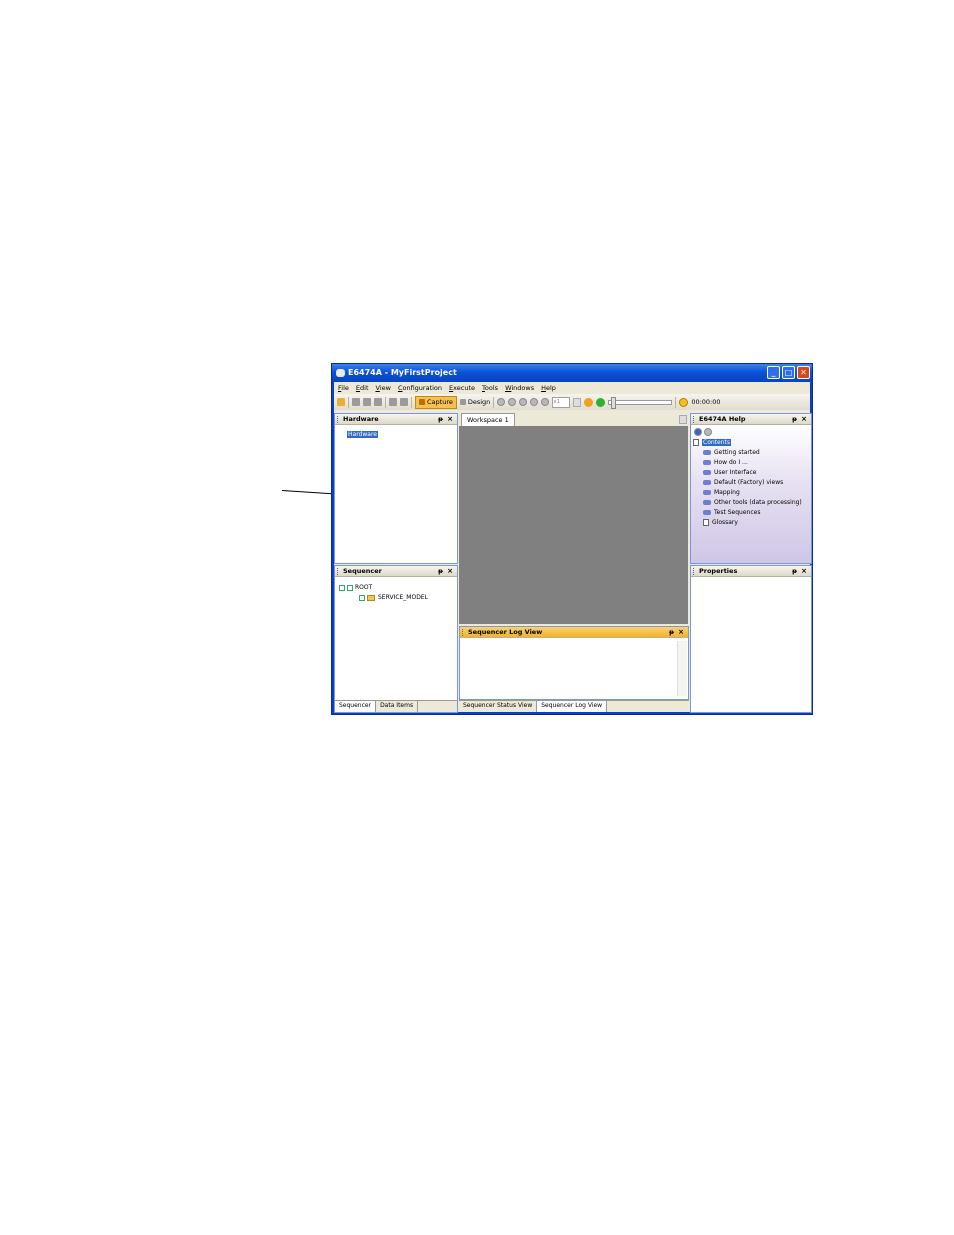  I want to click on tab-sequencer: Sequencer, so click(356, 706).